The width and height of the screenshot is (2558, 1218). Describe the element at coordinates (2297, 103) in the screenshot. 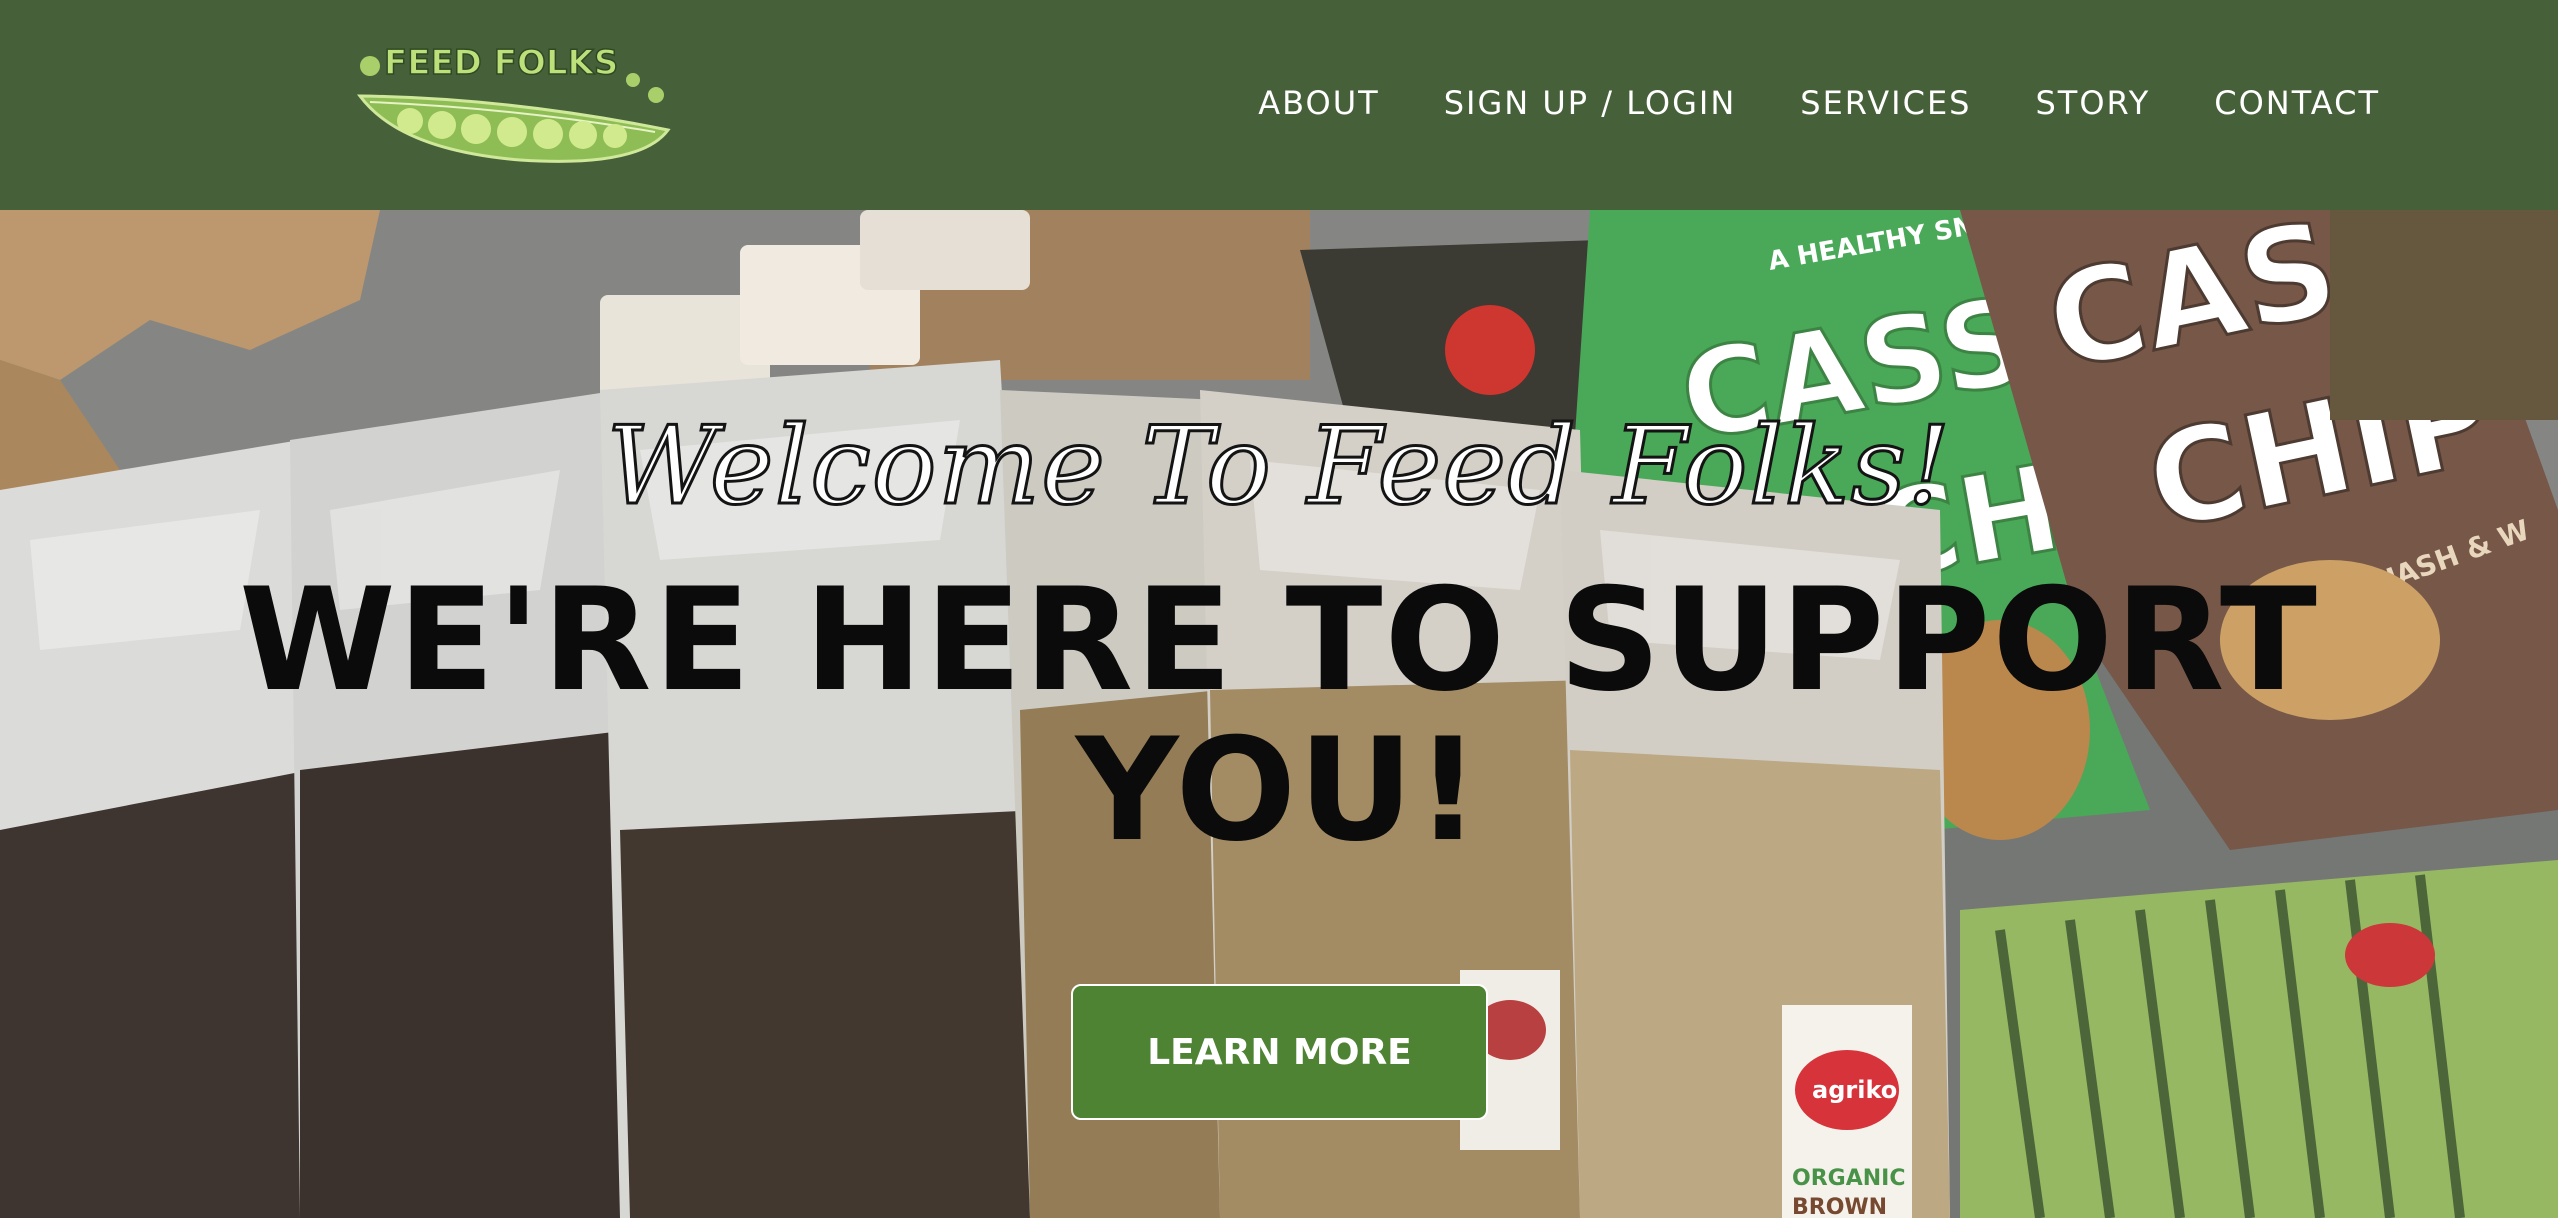

I see `nav-contact: CONTACT` at that location.